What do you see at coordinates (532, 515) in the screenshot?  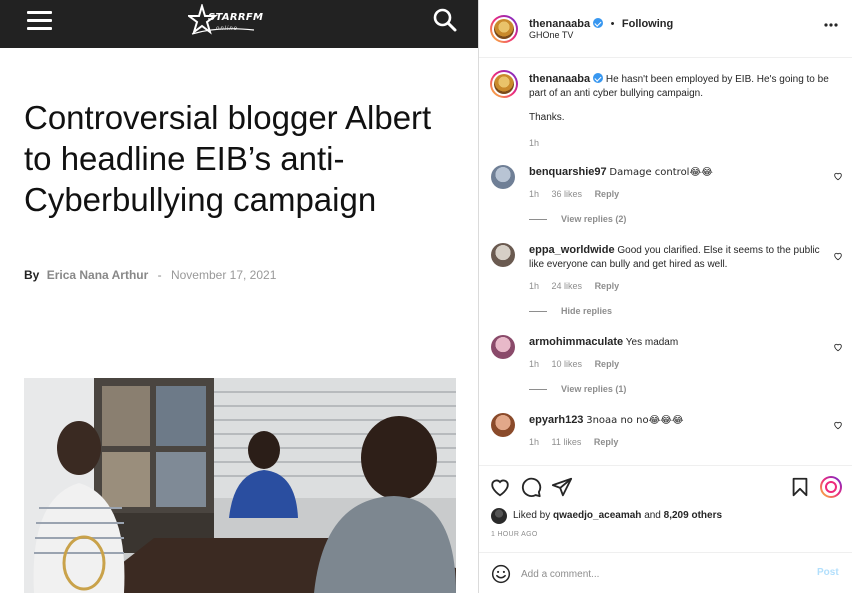 I see `liked-by-prefix: Liked by` at bounding box center [532, 515].